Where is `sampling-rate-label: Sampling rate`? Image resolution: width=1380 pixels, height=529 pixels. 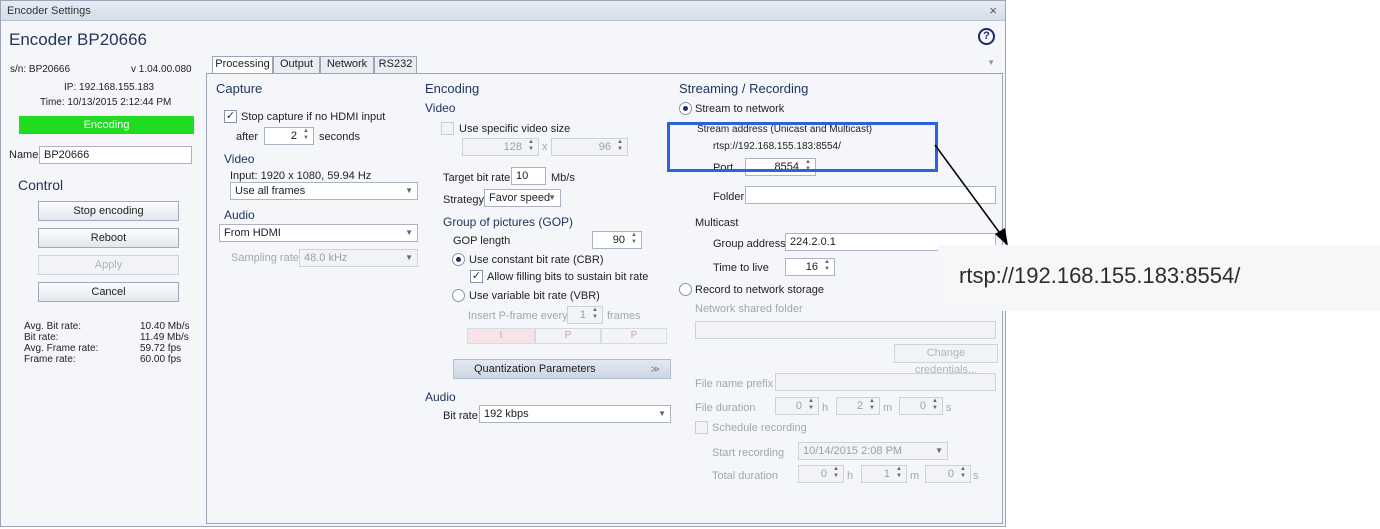
sampling-rate-label: Sampling rate is located at coordinates (265, 258).